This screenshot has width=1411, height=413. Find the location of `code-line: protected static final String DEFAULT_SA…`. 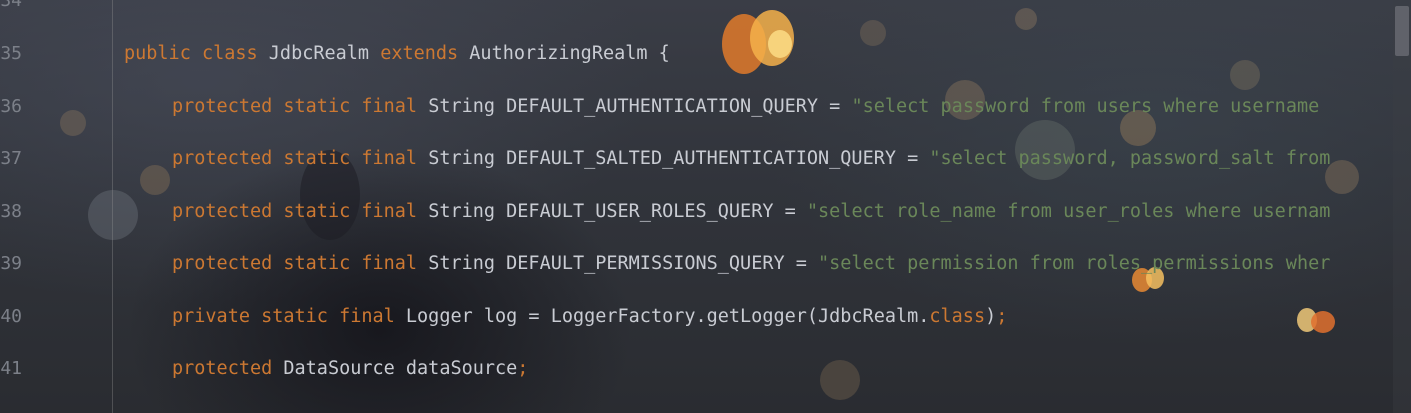

code-line: protected static final String DEFAULT_SA… is located at coordinates (751, 159).